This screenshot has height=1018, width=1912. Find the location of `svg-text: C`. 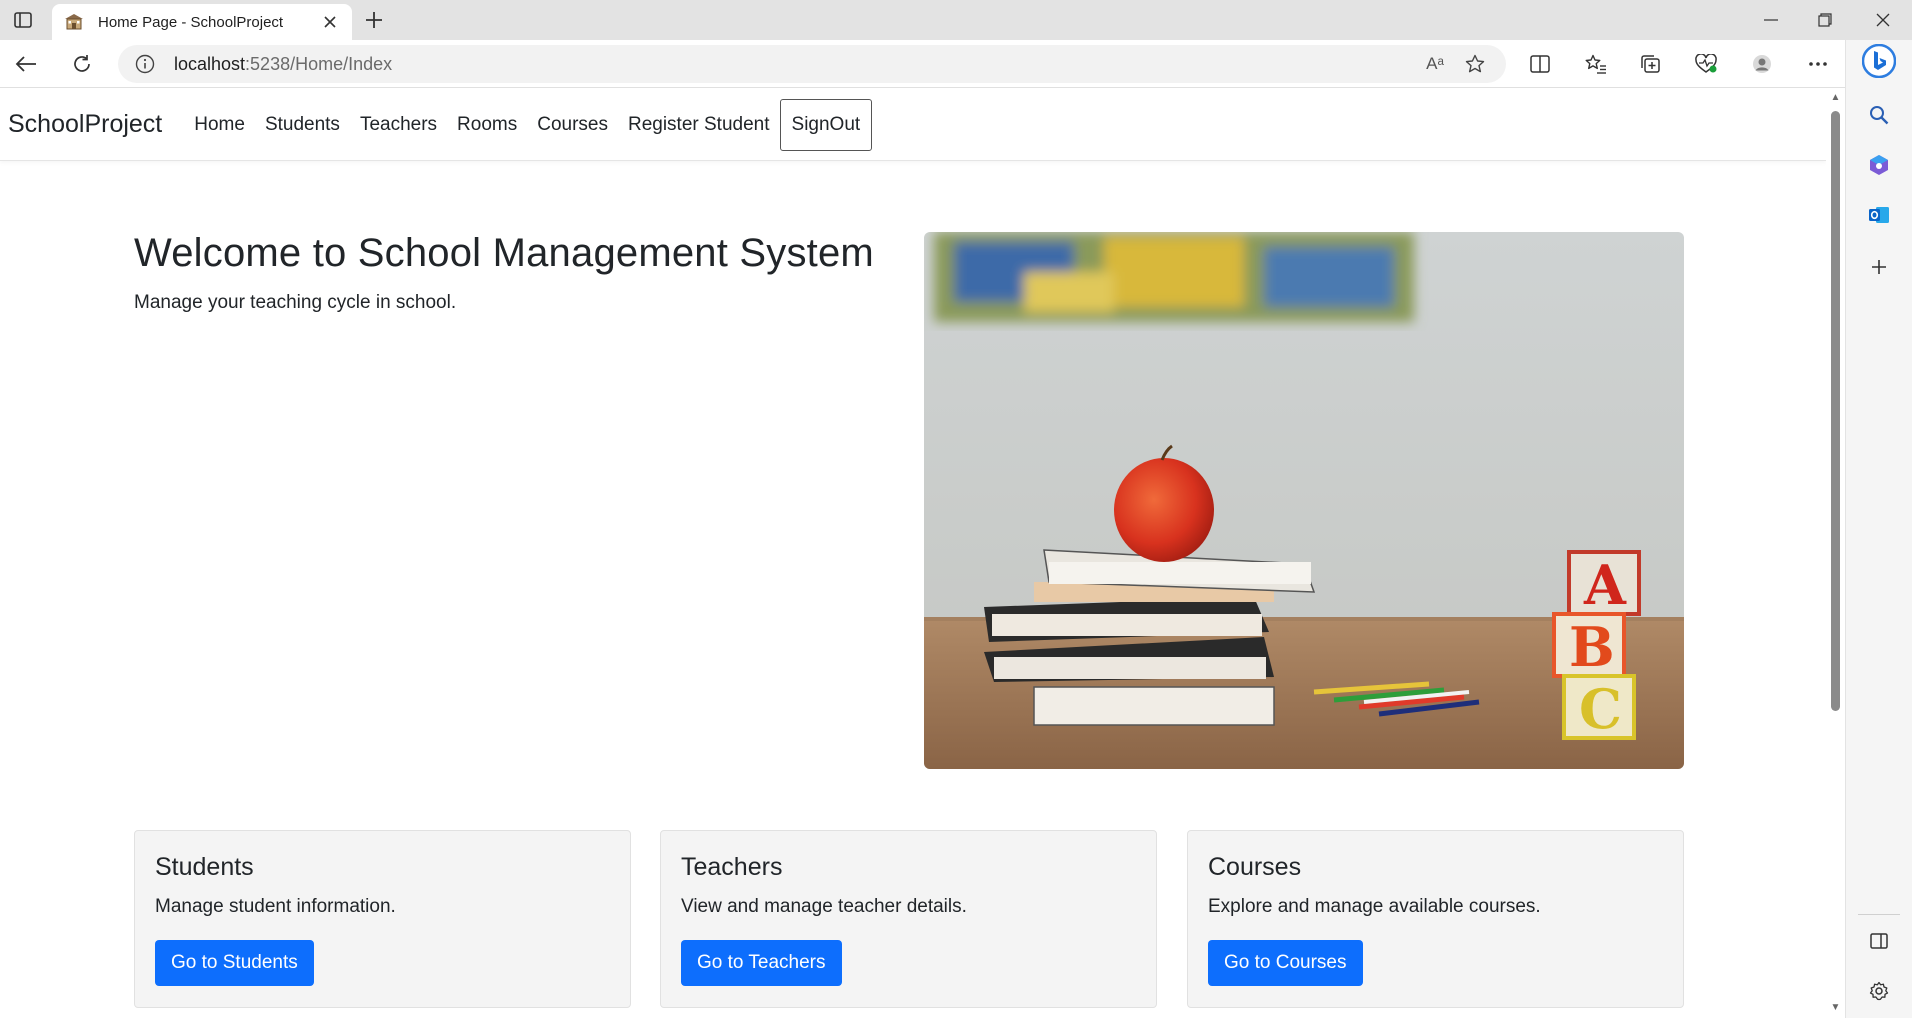

svg-text: C is located at coordinates (1600, 709).